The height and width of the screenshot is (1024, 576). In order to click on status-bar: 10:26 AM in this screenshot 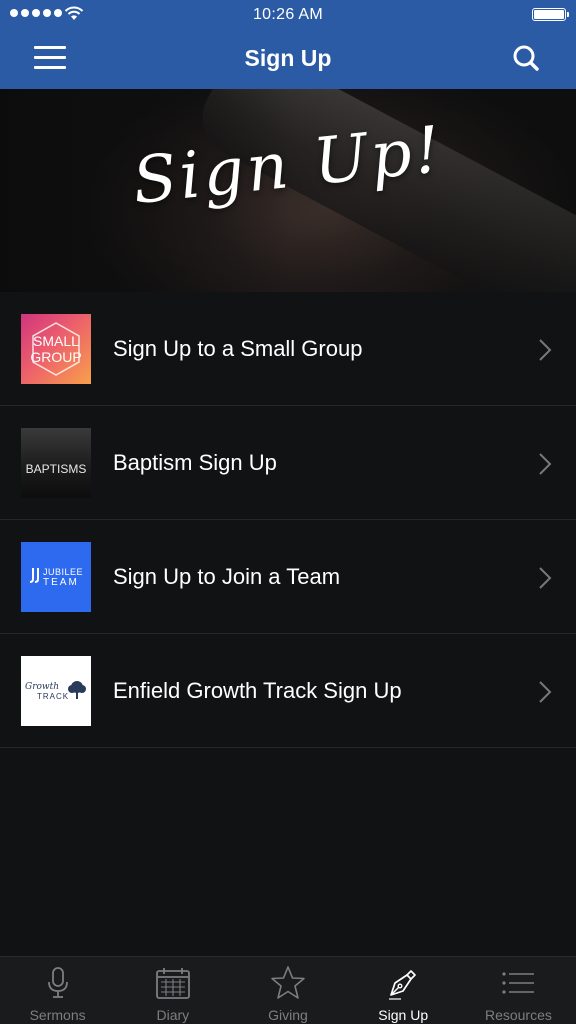, I will do `click(288, 15)`.